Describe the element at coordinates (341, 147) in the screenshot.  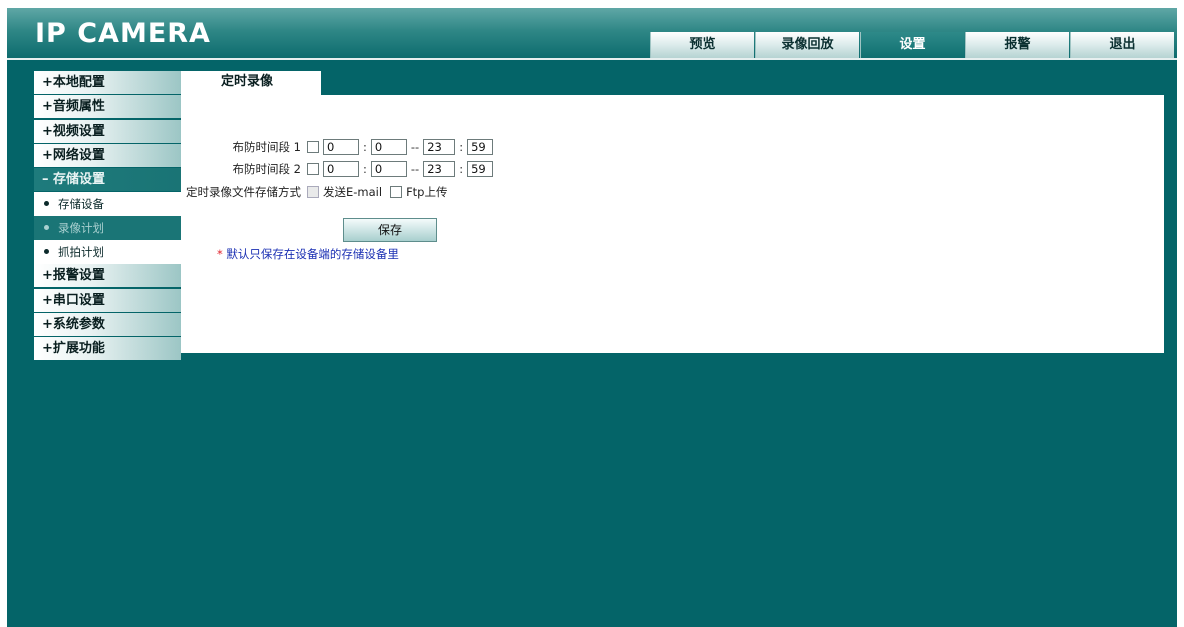
I see `period1-start-hour: 0` at that location.